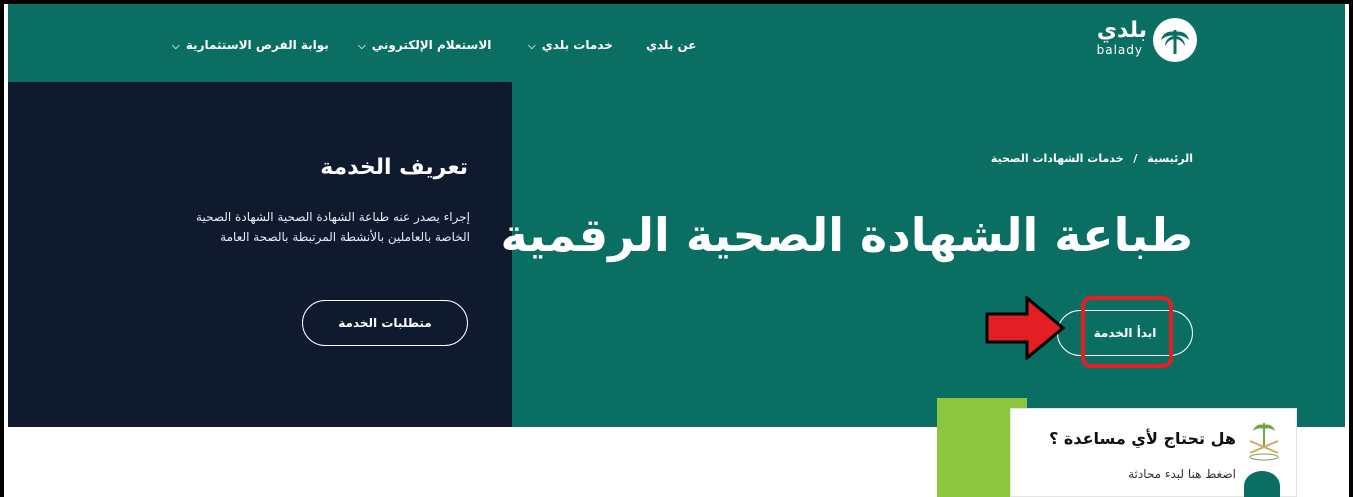 Image resolution: width=1353 pixels, height=497 pixels. I want to click on breadcrumb-home-link: الرئيسية, so click(1170, 158).